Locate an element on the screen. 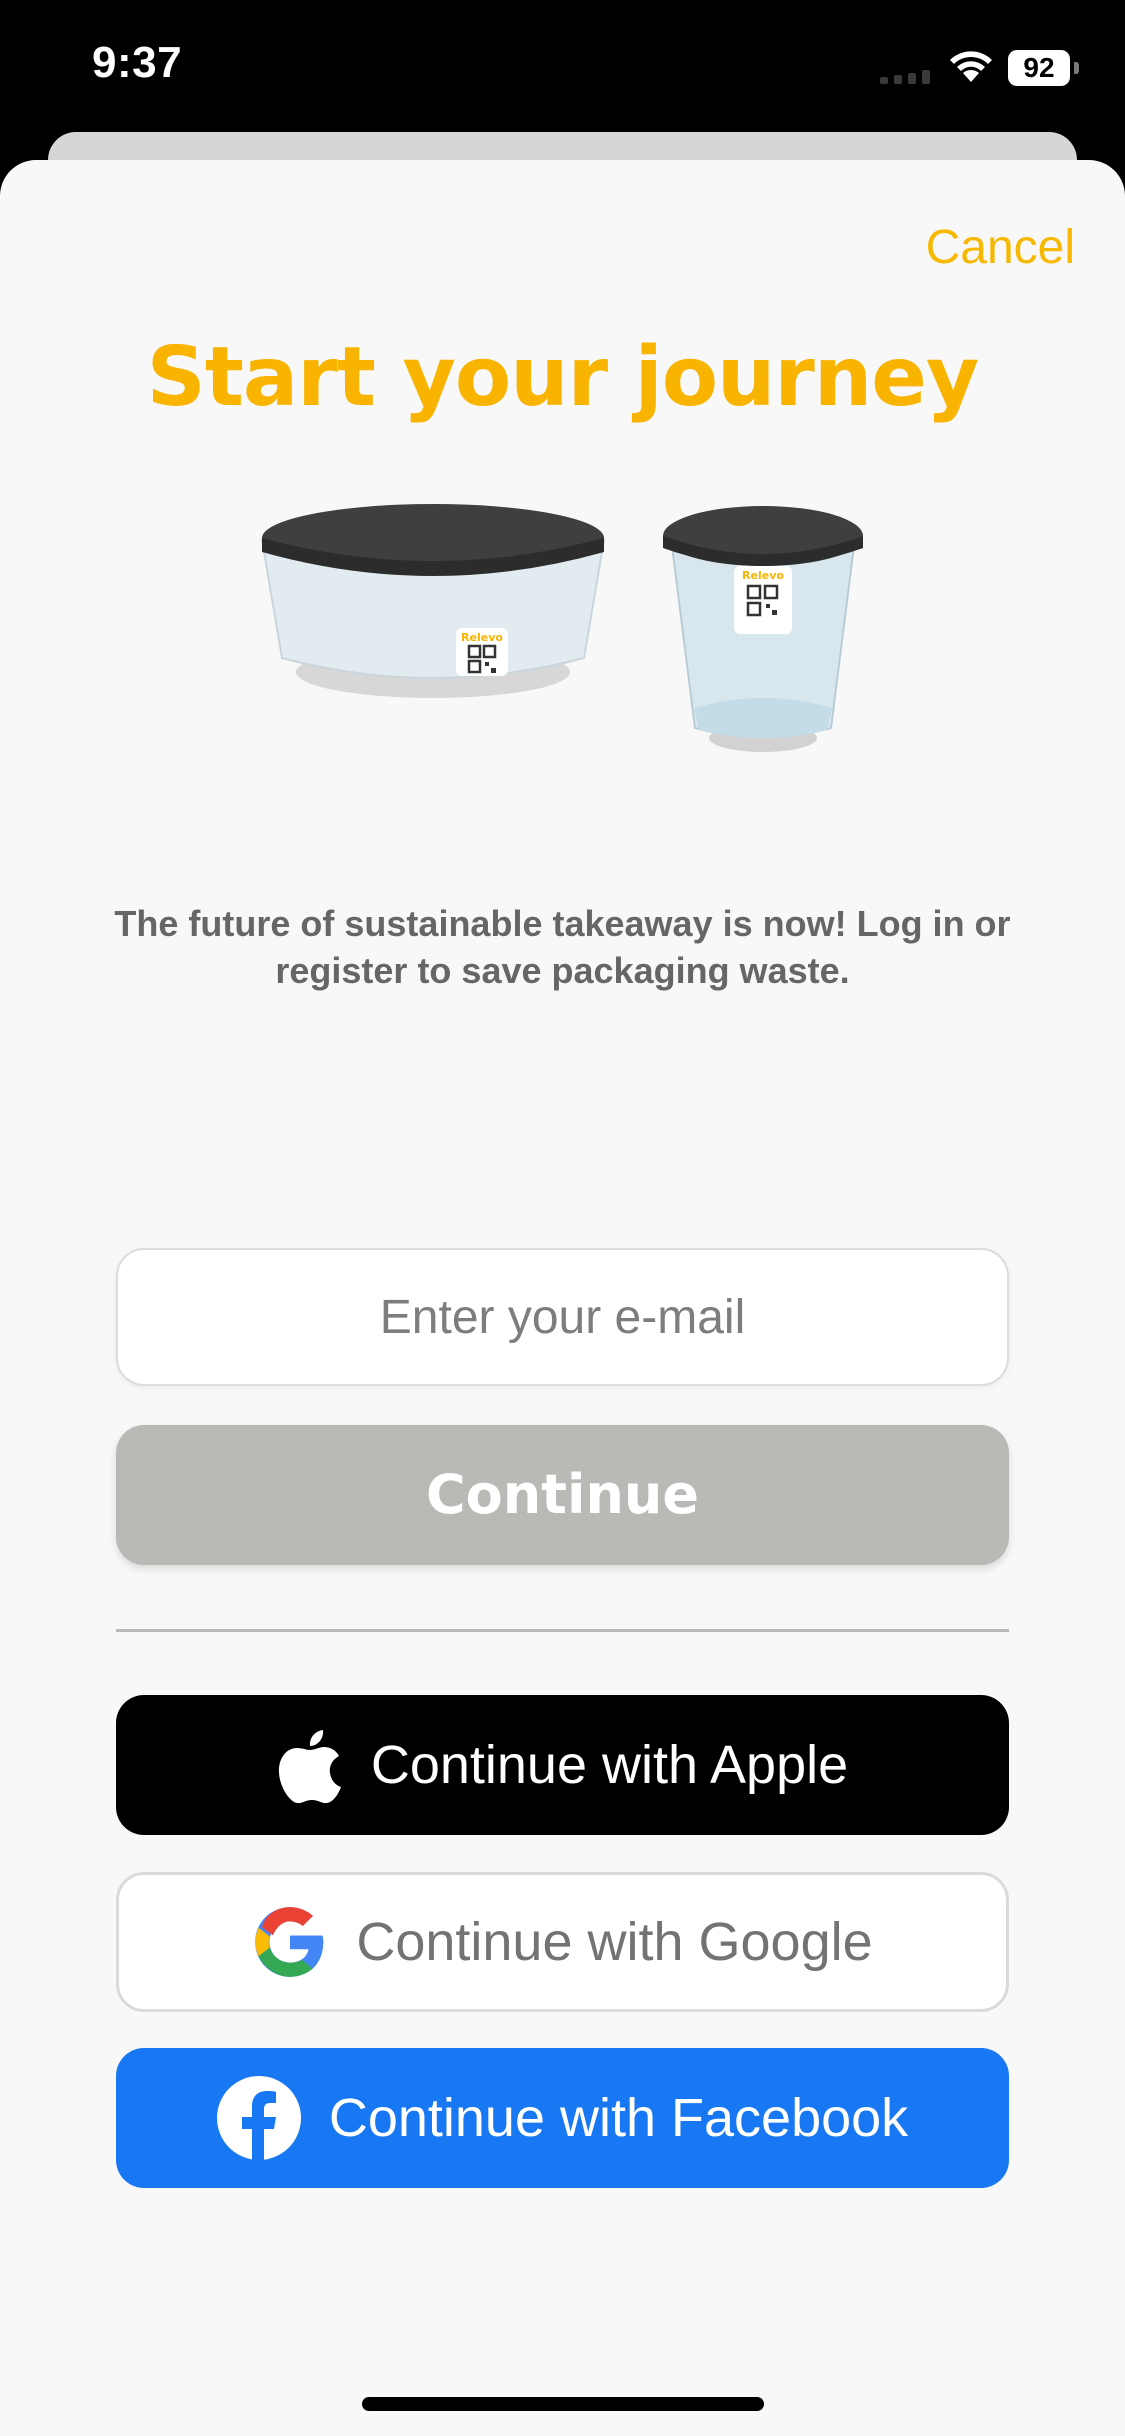  hero-illustration: Relevo Relevo is located at coordinates (561, 628).